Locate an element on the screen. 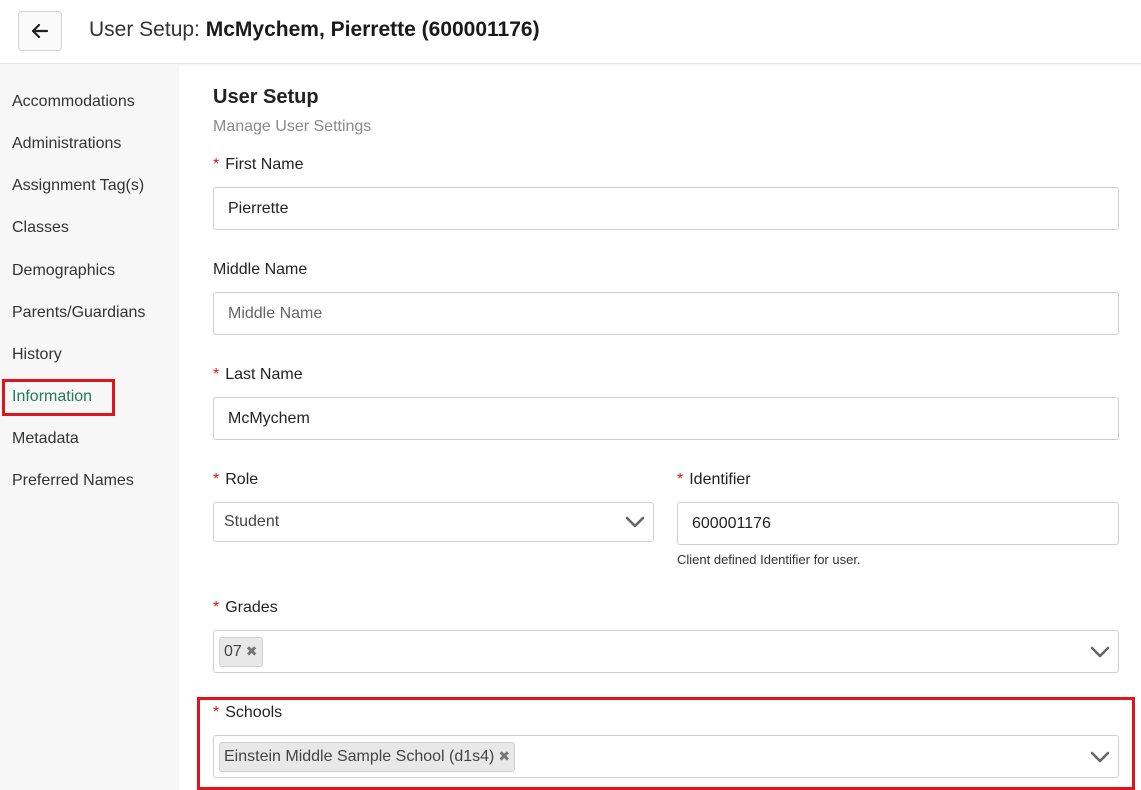 The image size is (1141, 790). schools-label: * Schools is located at coordinates (247, 713).